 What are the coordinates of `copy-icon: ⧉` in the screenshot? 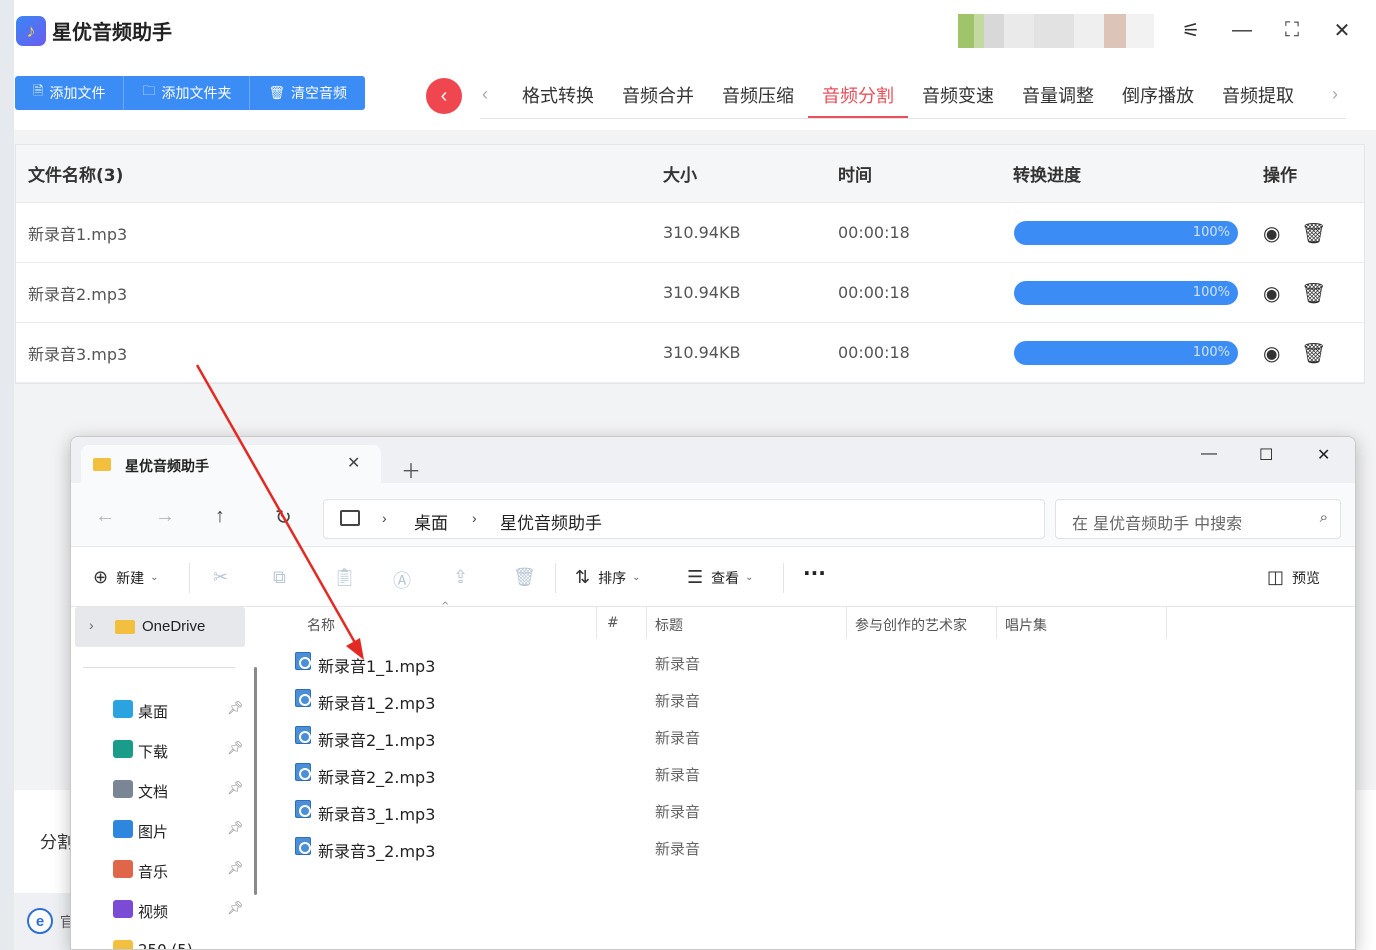 It's located at (279, 577).